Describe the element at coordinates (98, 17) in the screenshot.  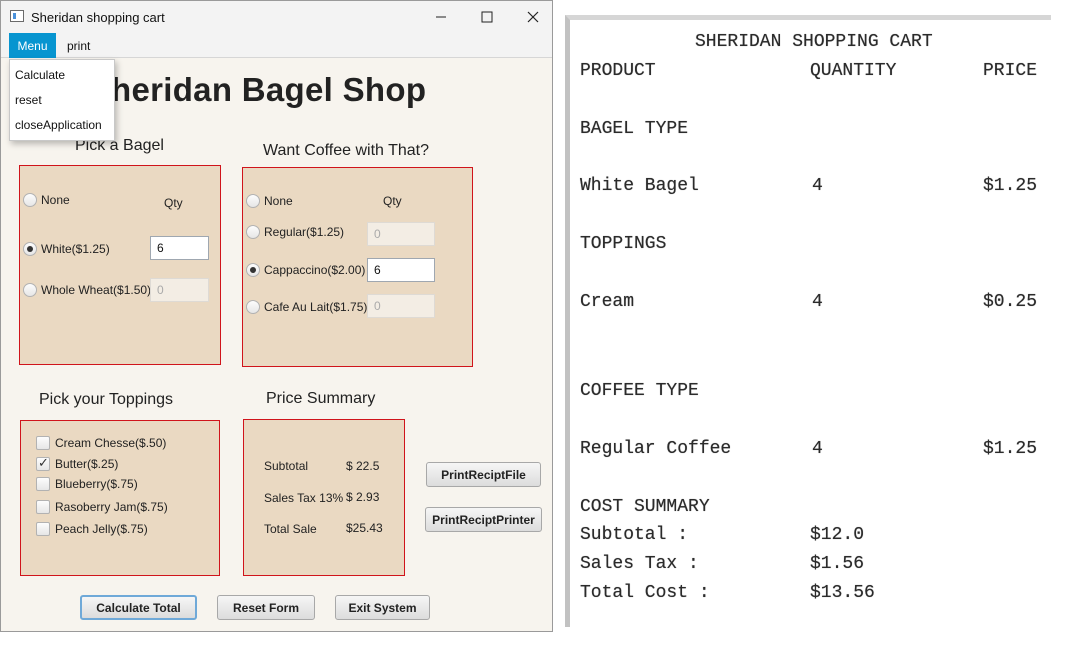
I see `window-title: Sheridan shopping cart` at that location.